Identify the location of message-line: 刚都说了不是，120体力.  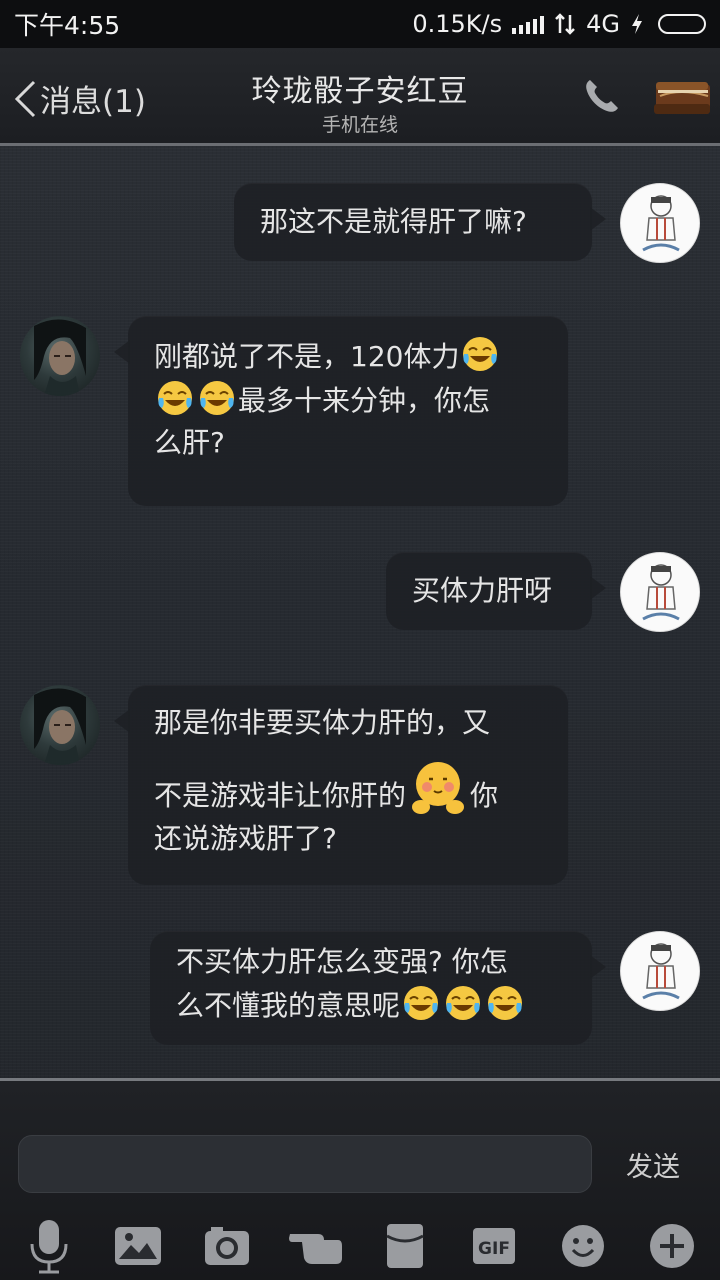
(348, 356).